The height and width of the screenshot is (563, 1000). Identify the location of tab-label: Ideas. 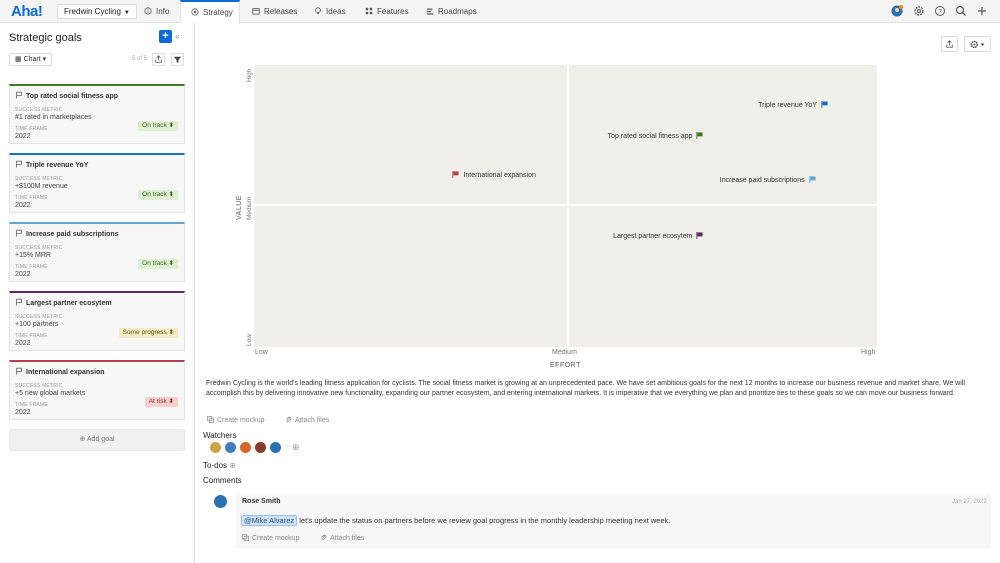
(336, 11).